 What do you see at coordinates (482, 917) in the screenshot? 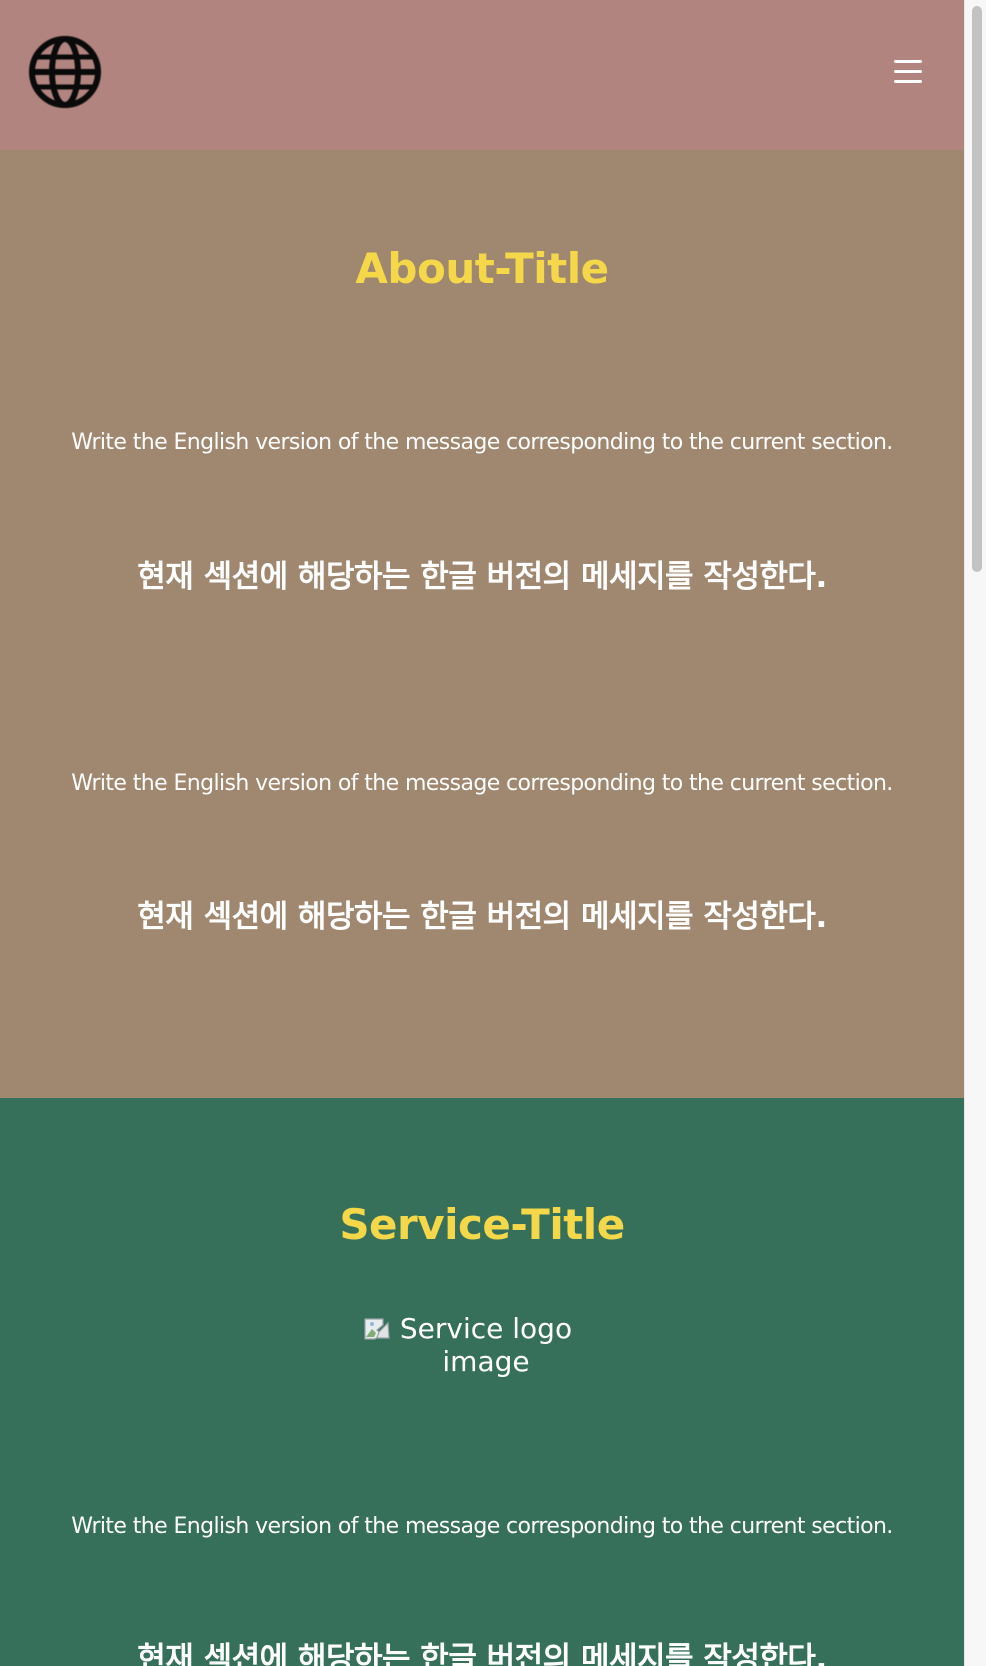
I see `about-message-korean-2: 현재 섹션에 해당하는 한글 버전의 메세지를 작성한다.` at bounding box center [482, 917].